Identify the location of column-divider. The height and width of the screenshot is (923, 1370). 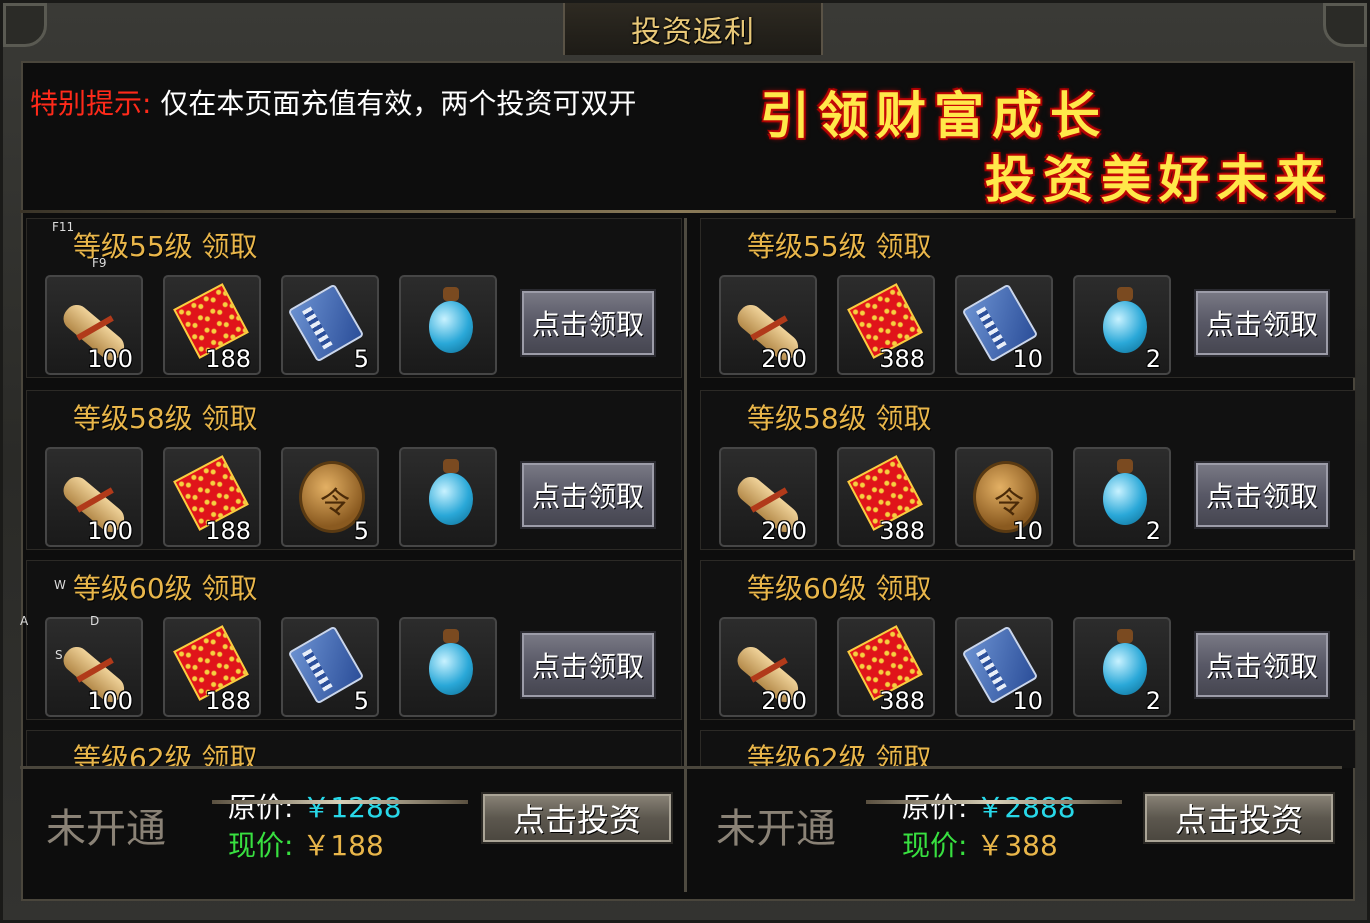
(685, 555).